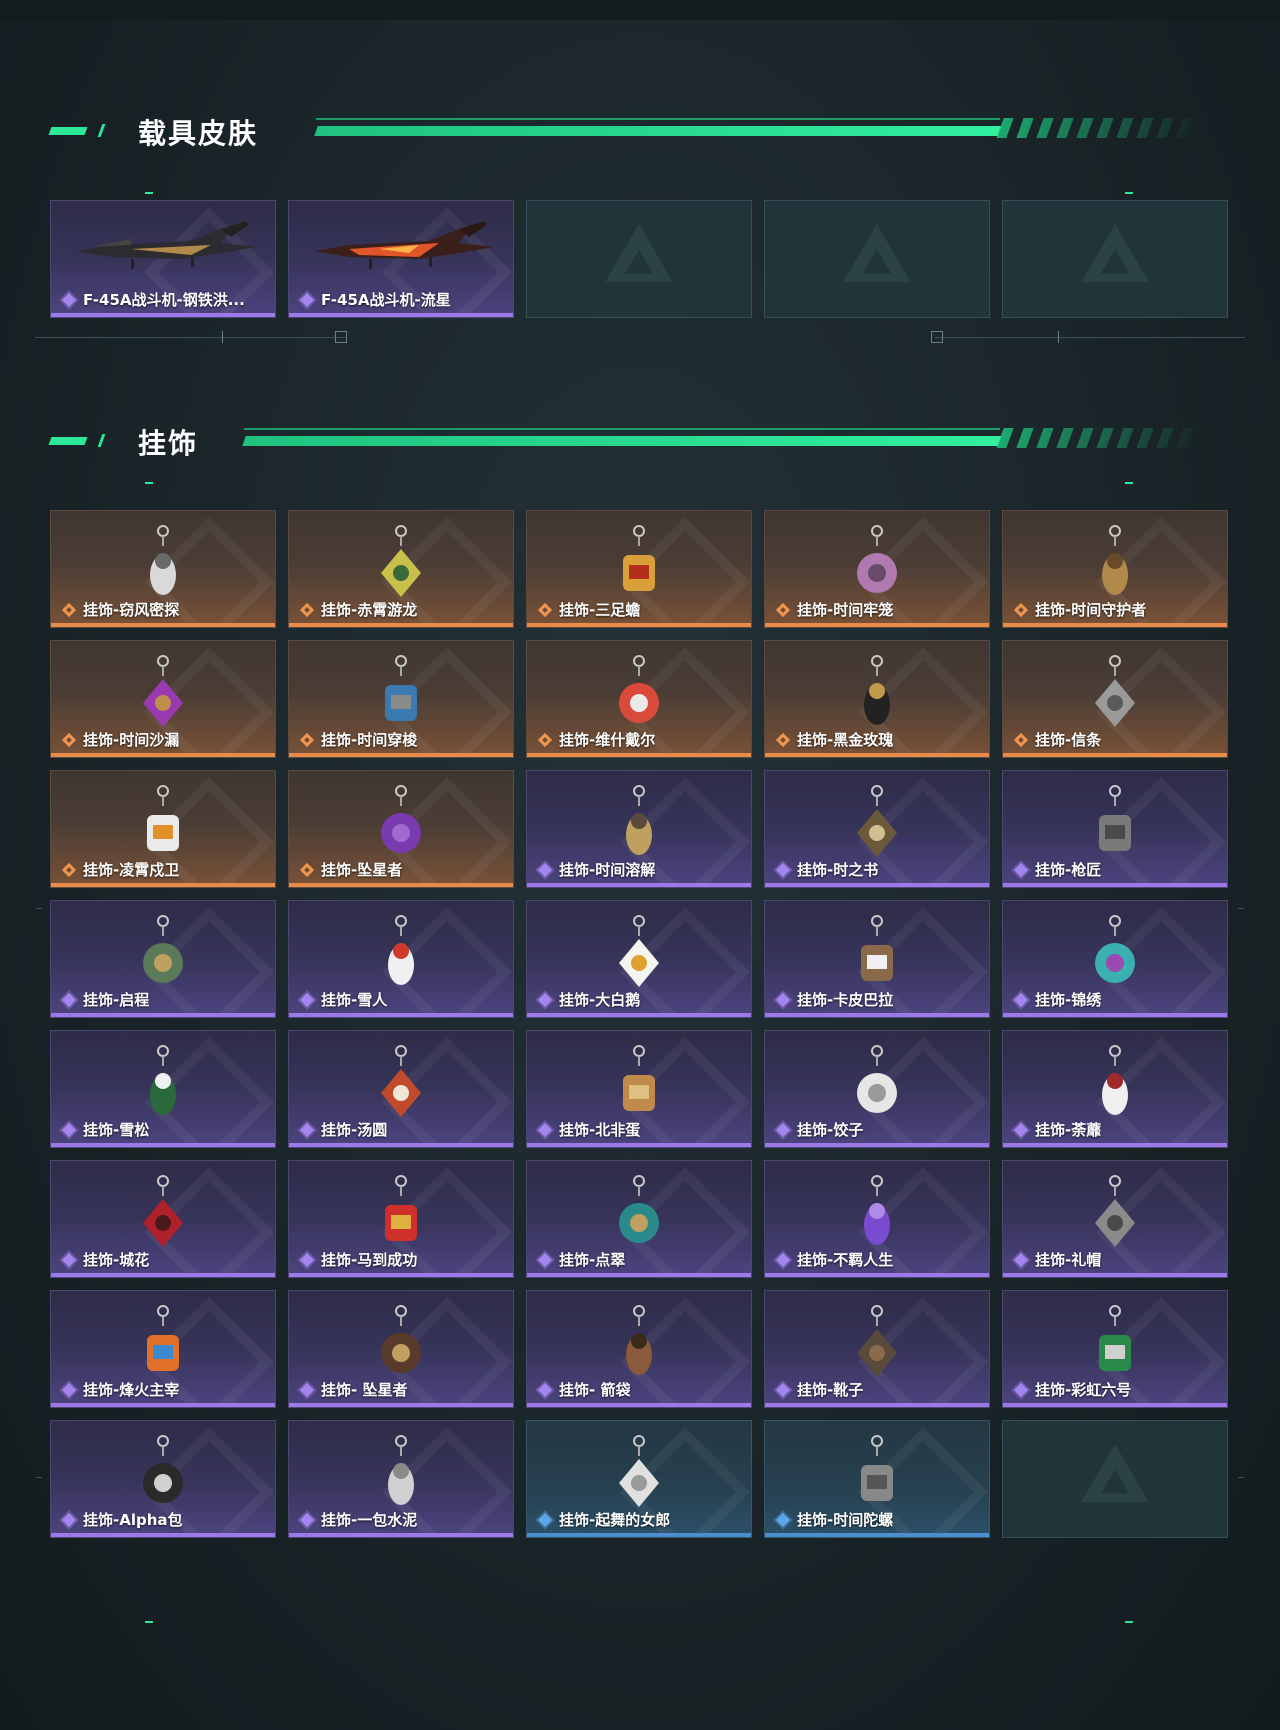  Describe the element at coordinates (607, 870) in the screenshot. I see `item-name: 挂饰-时间溶解` at that location.